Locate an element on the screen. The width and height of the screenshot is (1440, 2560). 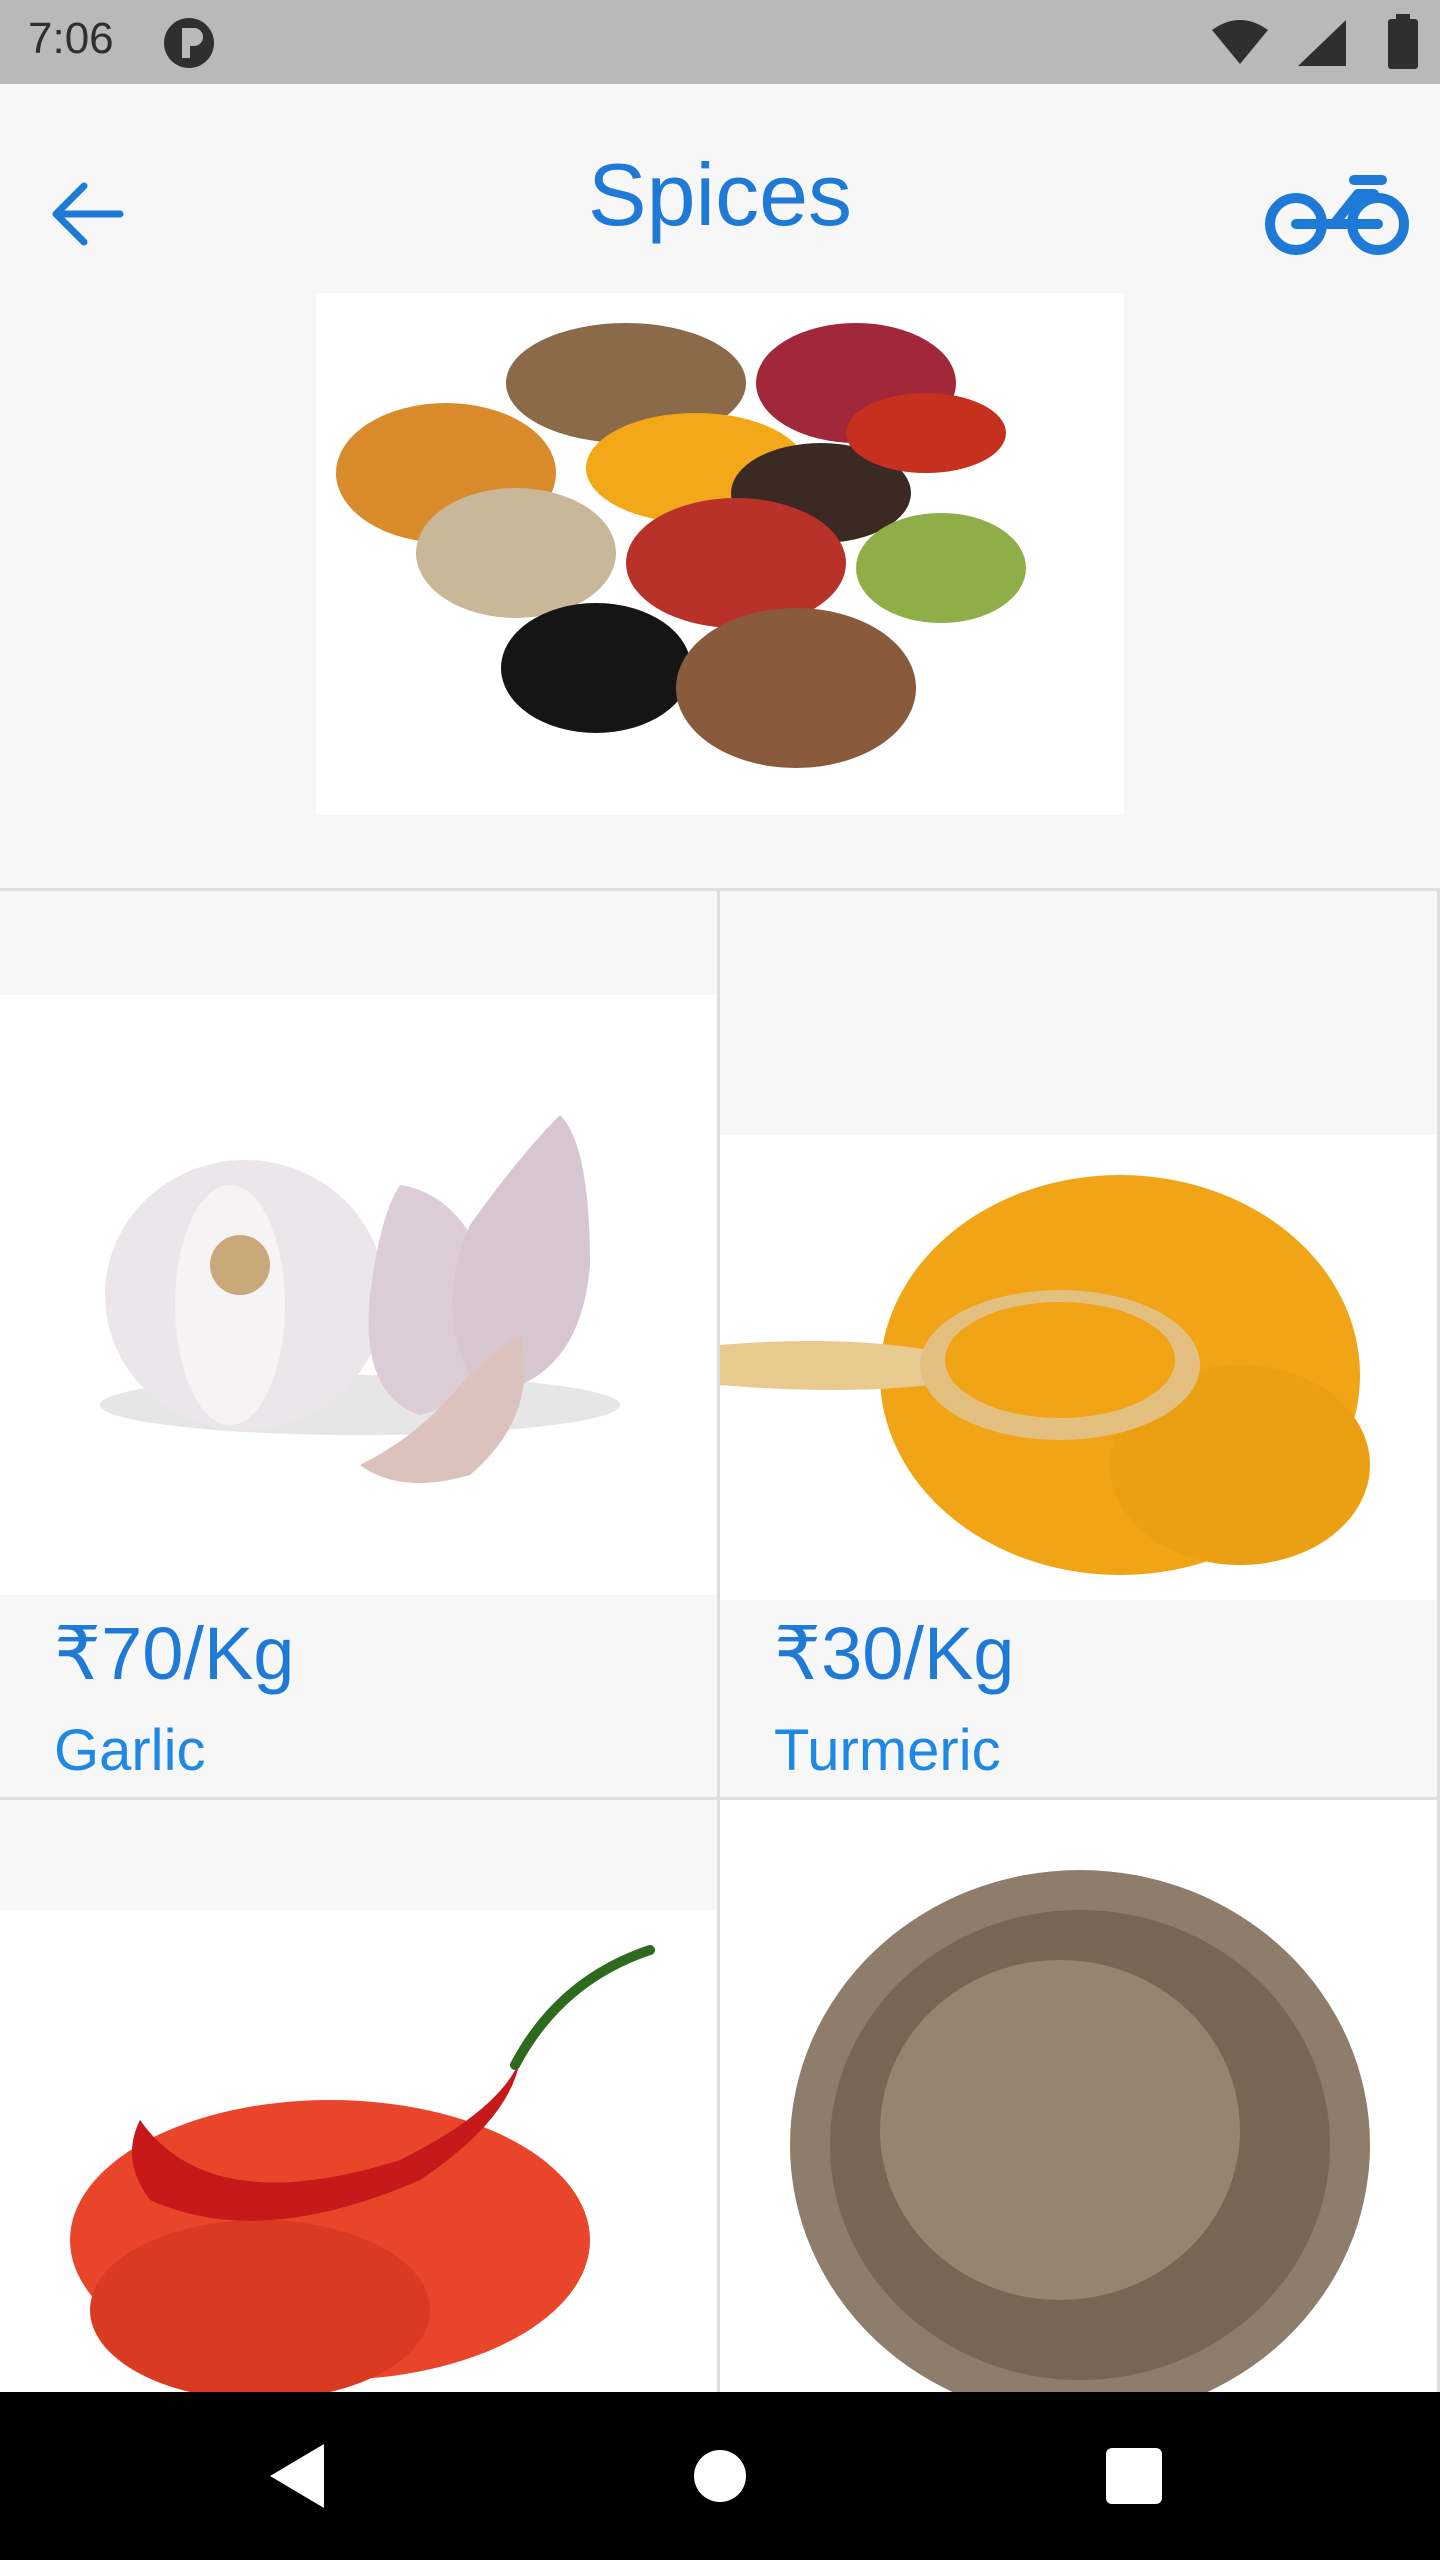
wifi-icon is located at coordinates (1240, 42).